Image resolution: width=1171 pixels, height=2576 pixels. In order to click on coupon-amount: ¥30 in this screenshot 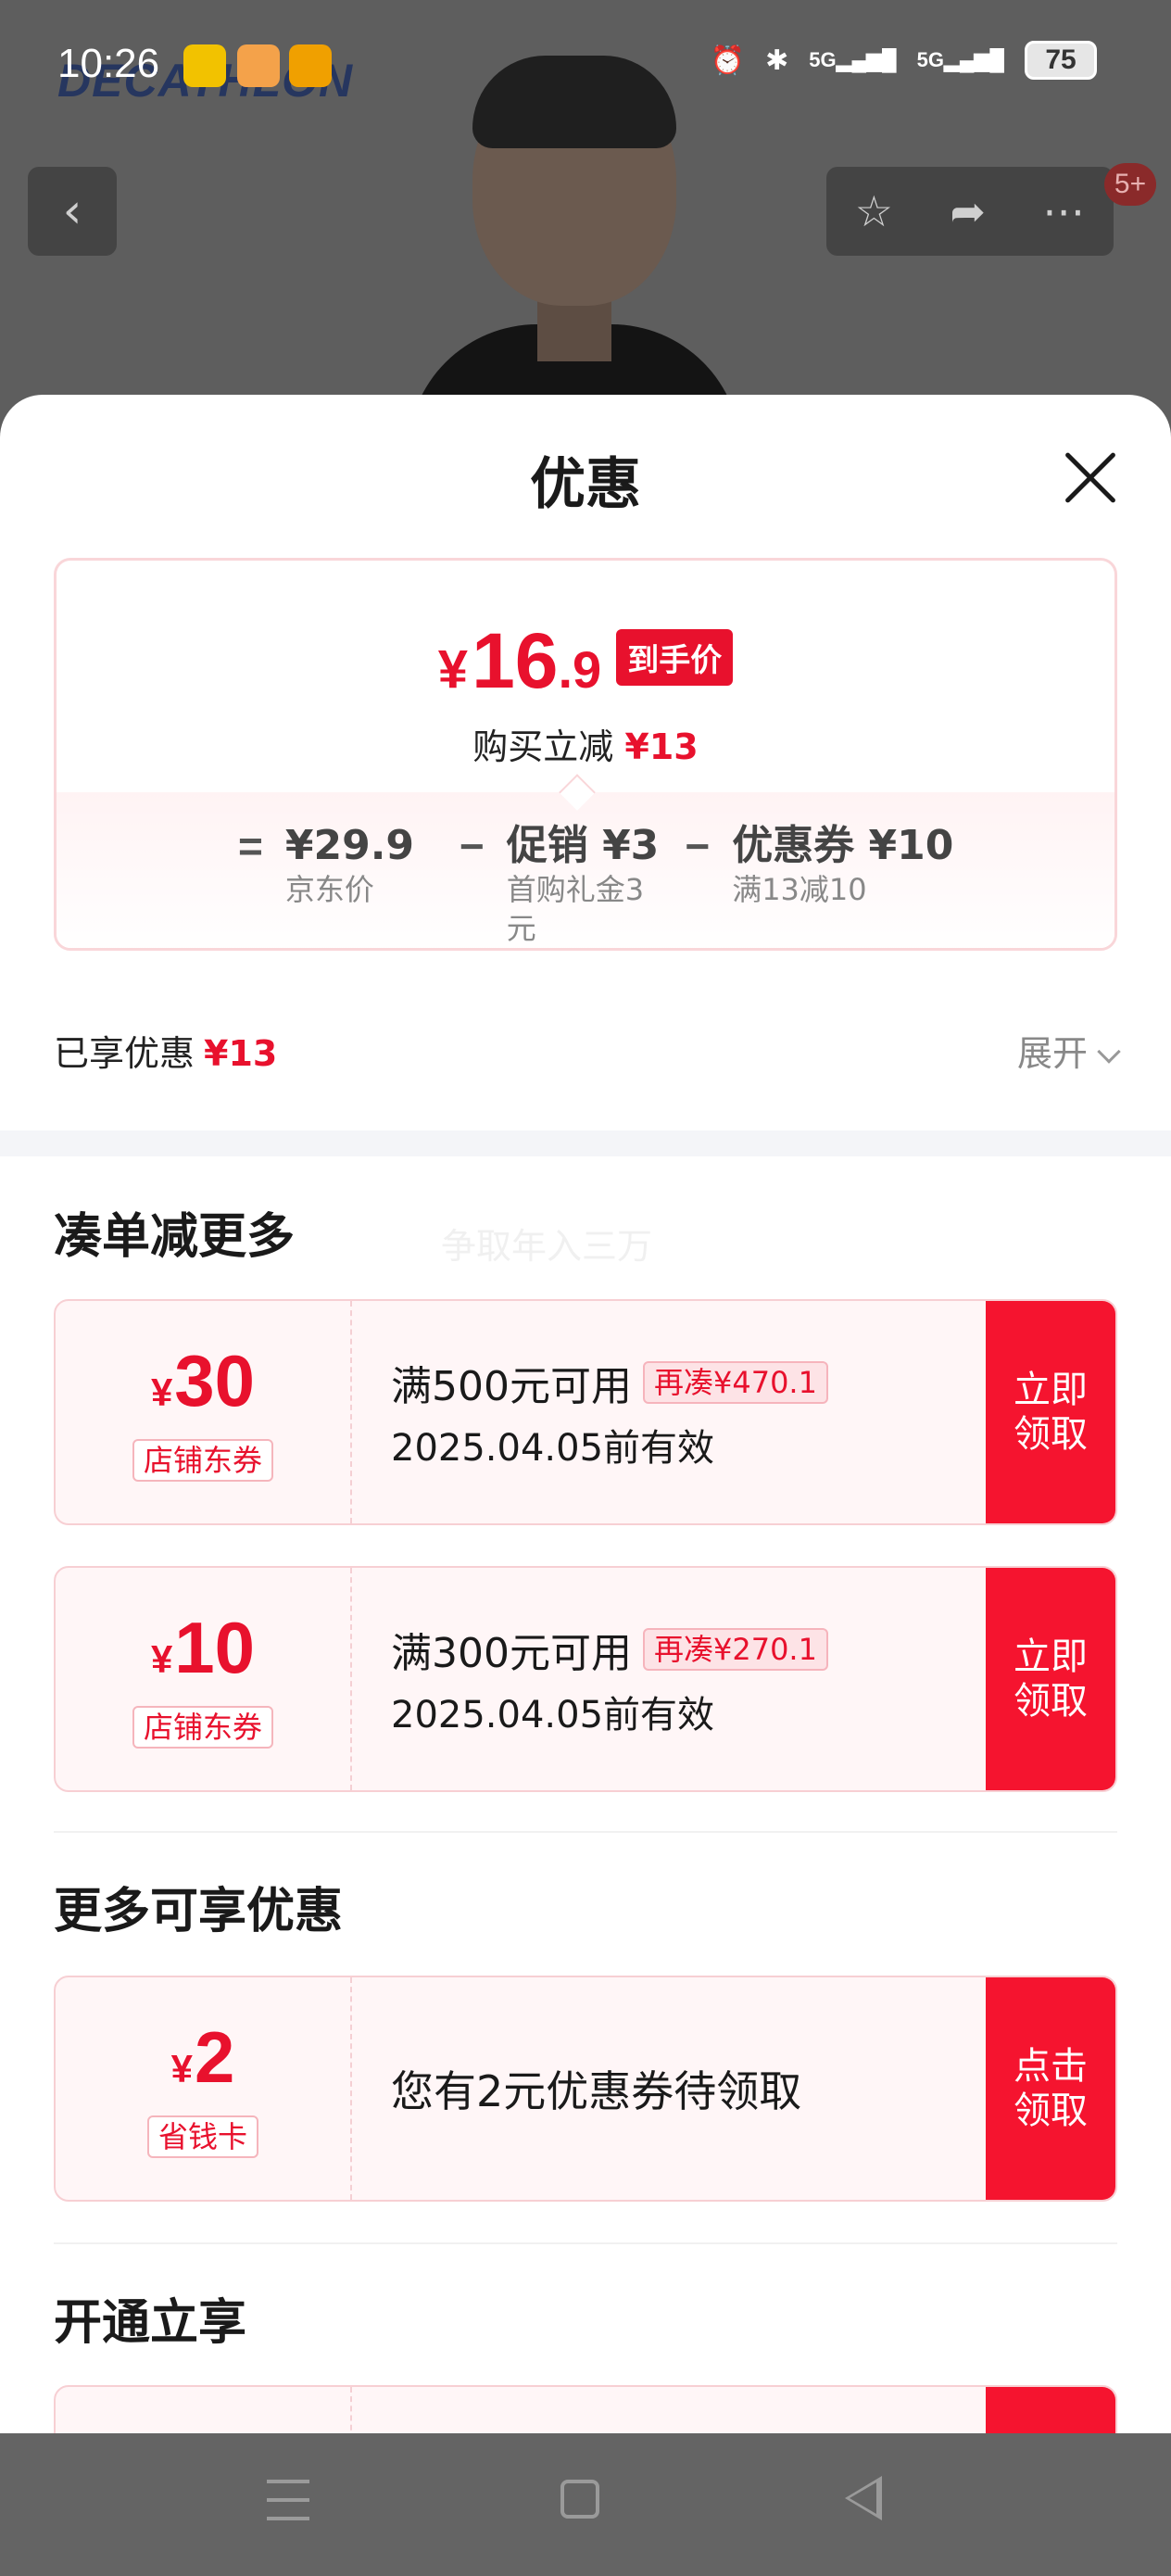, I will do `click(203, 1380)`.